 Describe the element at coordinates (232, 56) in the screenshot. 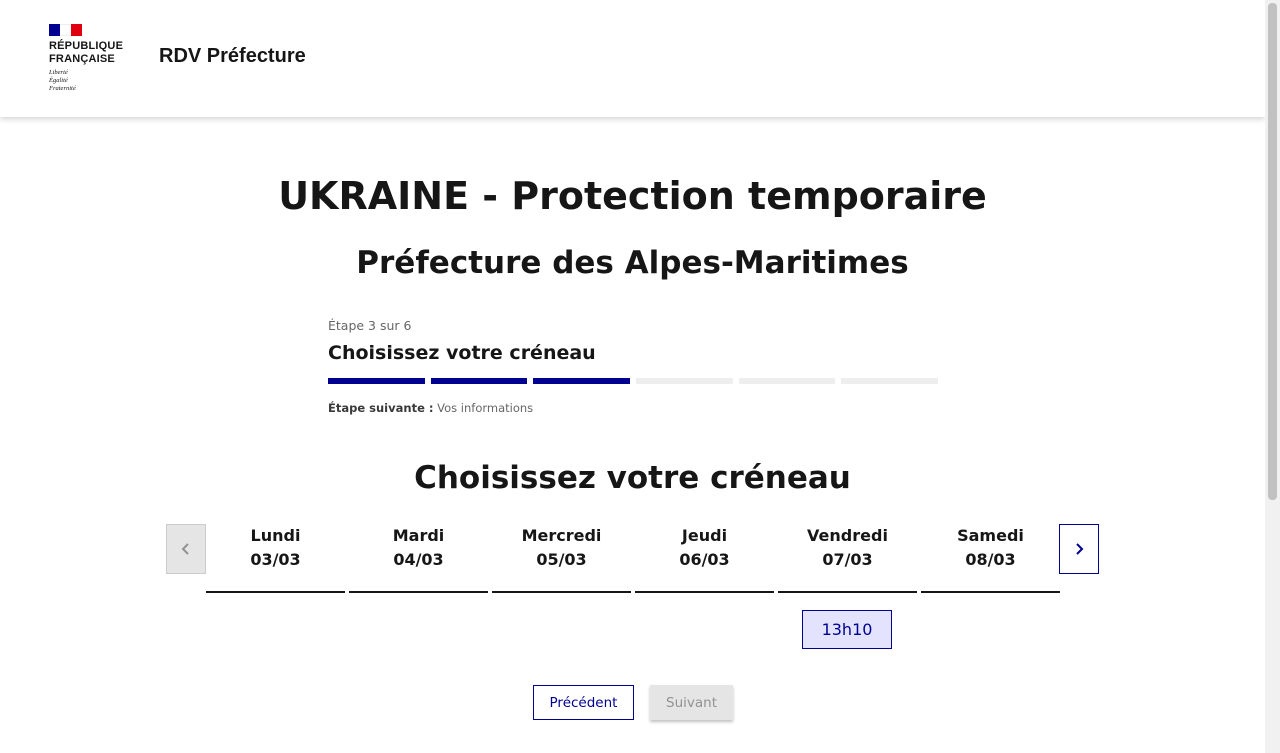

I see `service-title: RDV Préfecture` at that location.